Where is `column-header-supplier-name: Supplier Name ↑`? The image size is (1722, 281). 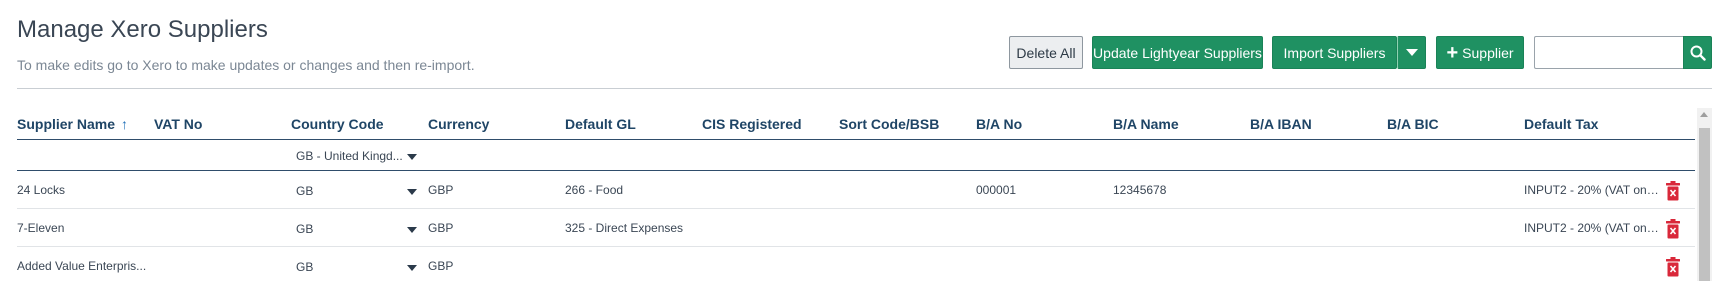 column-header-supplier-name: Supplier Name ↑ is located at coordinates (72, 124).